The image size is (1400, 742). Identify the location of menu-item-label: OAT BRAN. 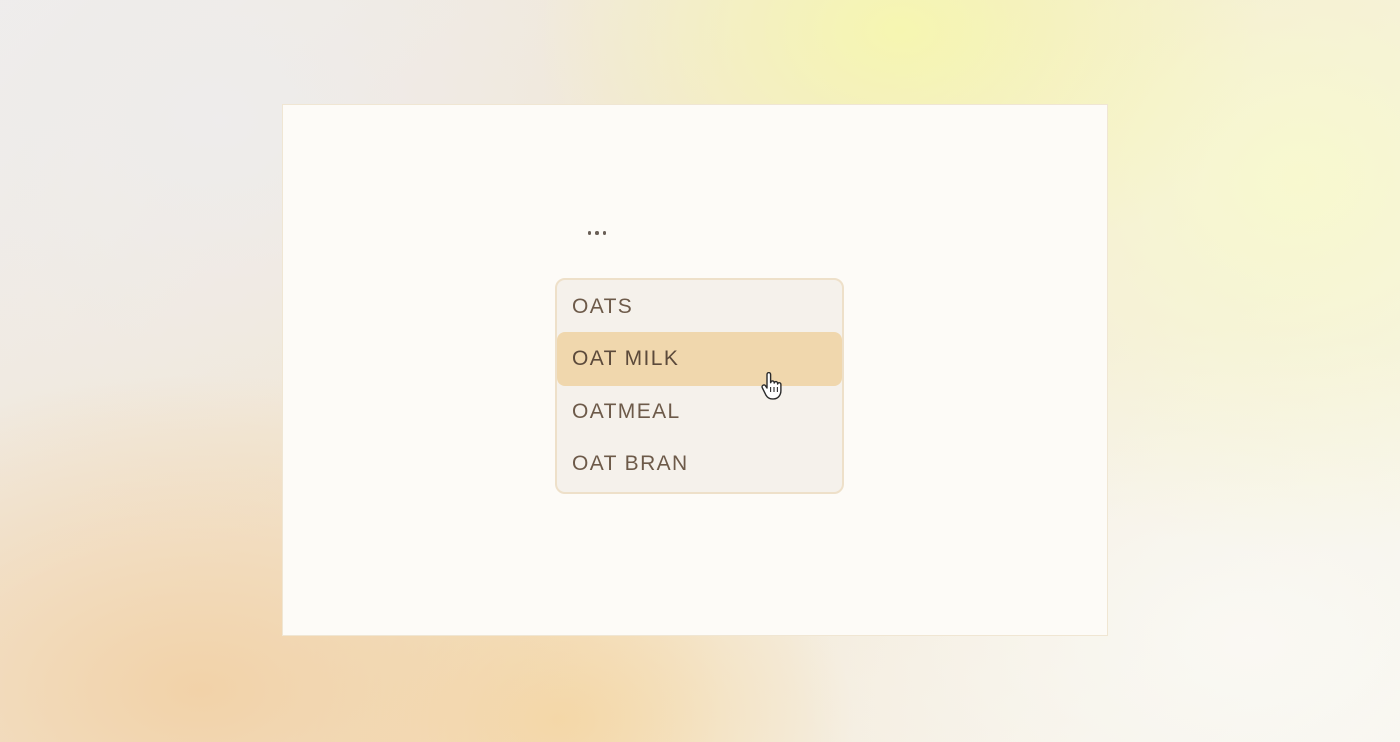
(630, 463).